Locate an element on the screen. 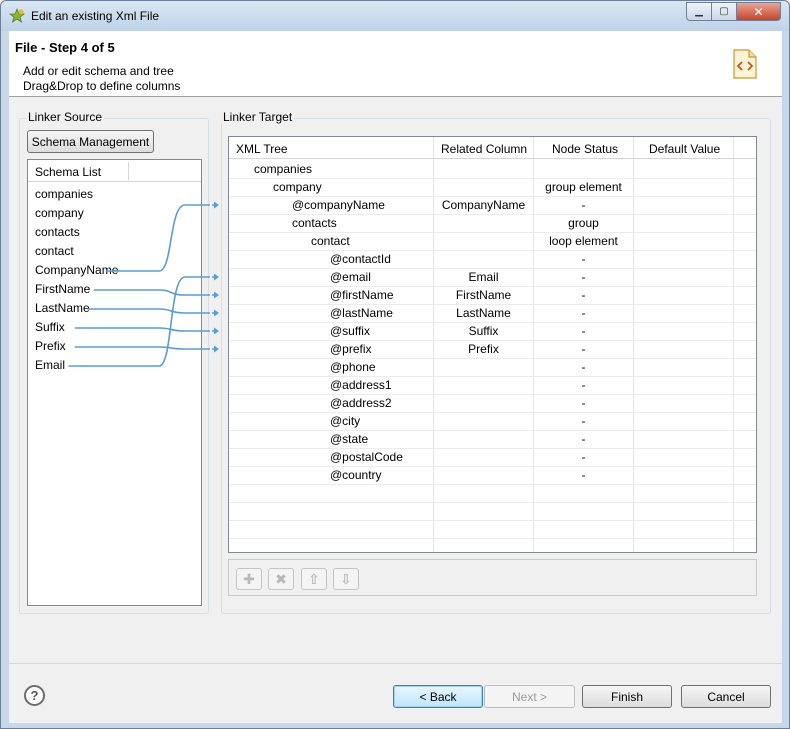 This screenshot has width=790, height=729. xml-node-name: @address1 is located at coordinates (361, 385).